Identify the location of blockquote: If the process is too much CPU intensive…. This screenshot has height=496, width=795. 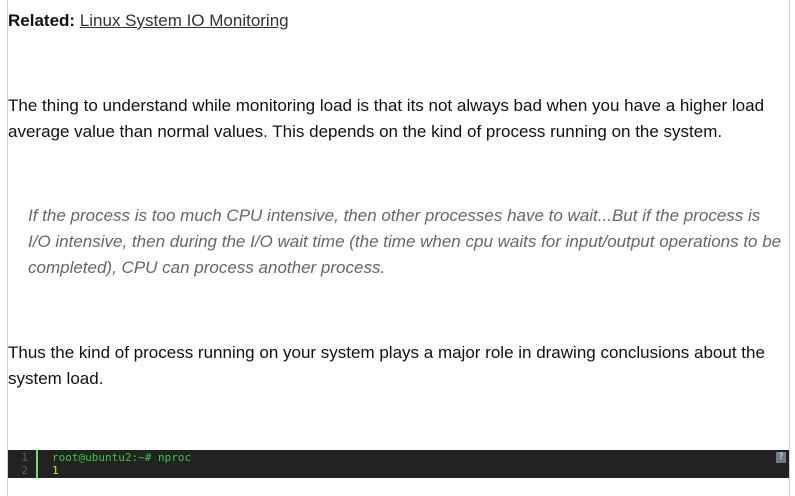
(405, 241).